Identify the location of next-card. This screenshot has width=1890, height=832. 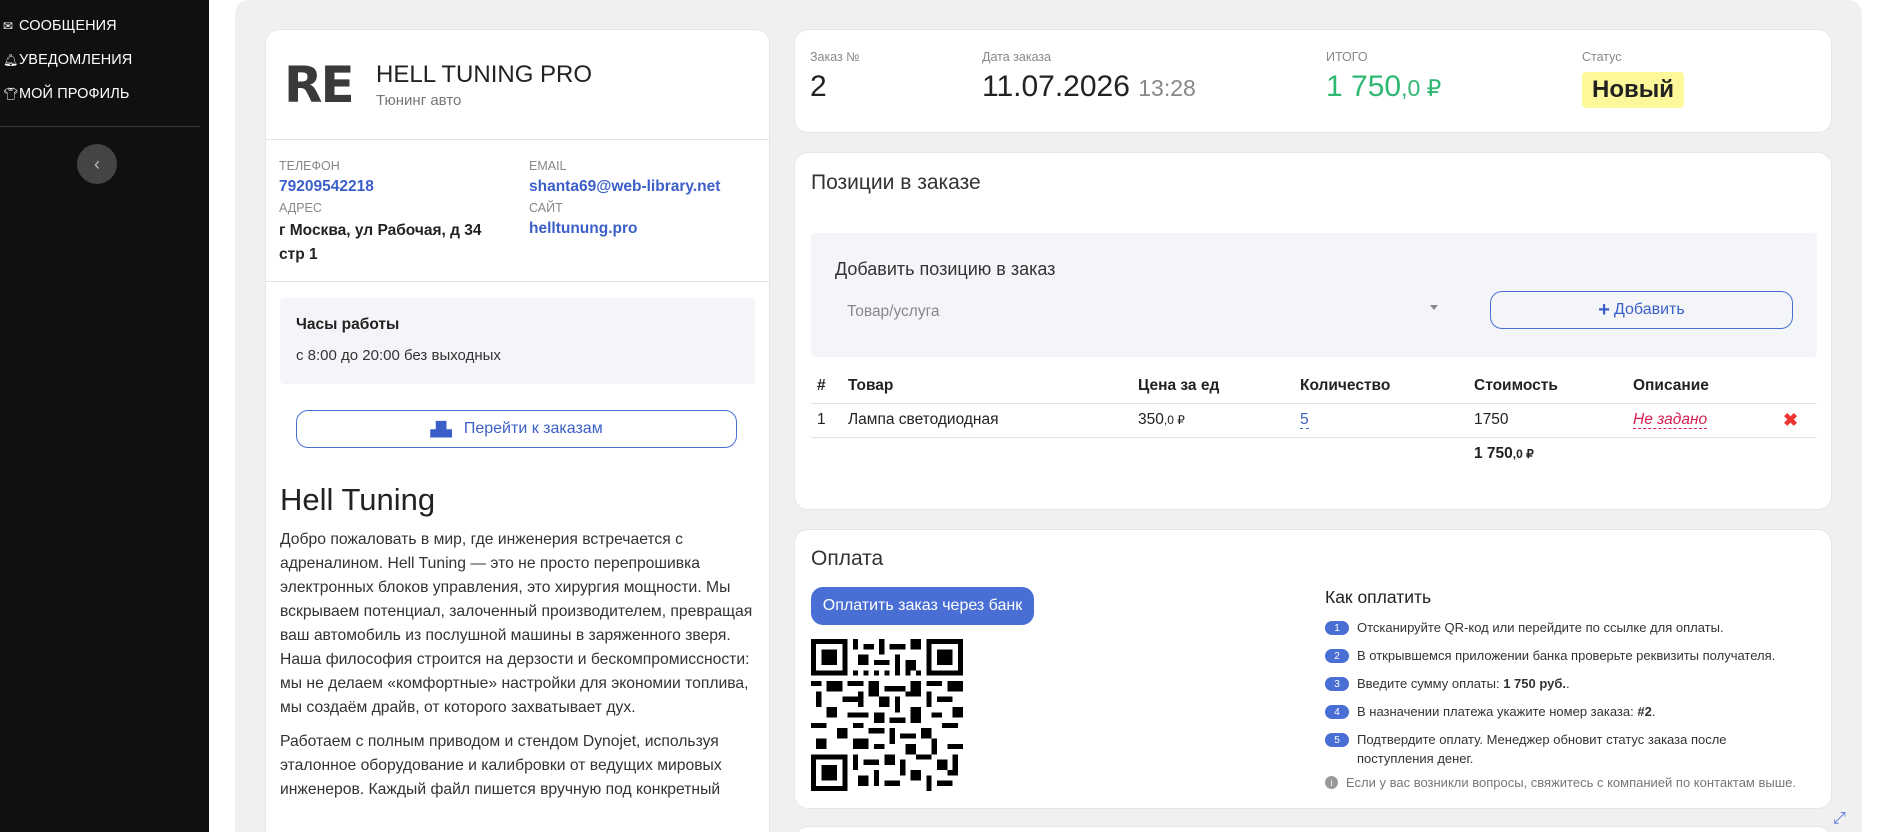
(1313, 829).